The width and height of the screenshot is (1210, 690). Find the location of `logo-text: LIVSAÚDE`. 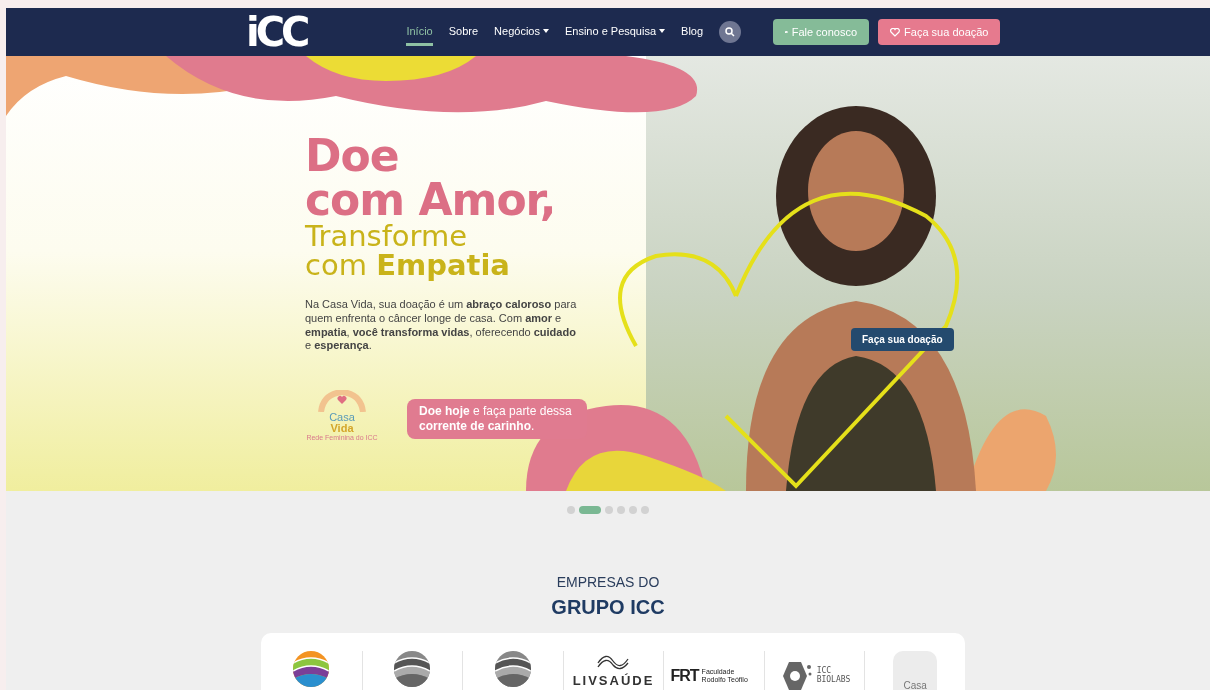

logo-text: LIVSAÚDE is located at coordinates (613, 680).